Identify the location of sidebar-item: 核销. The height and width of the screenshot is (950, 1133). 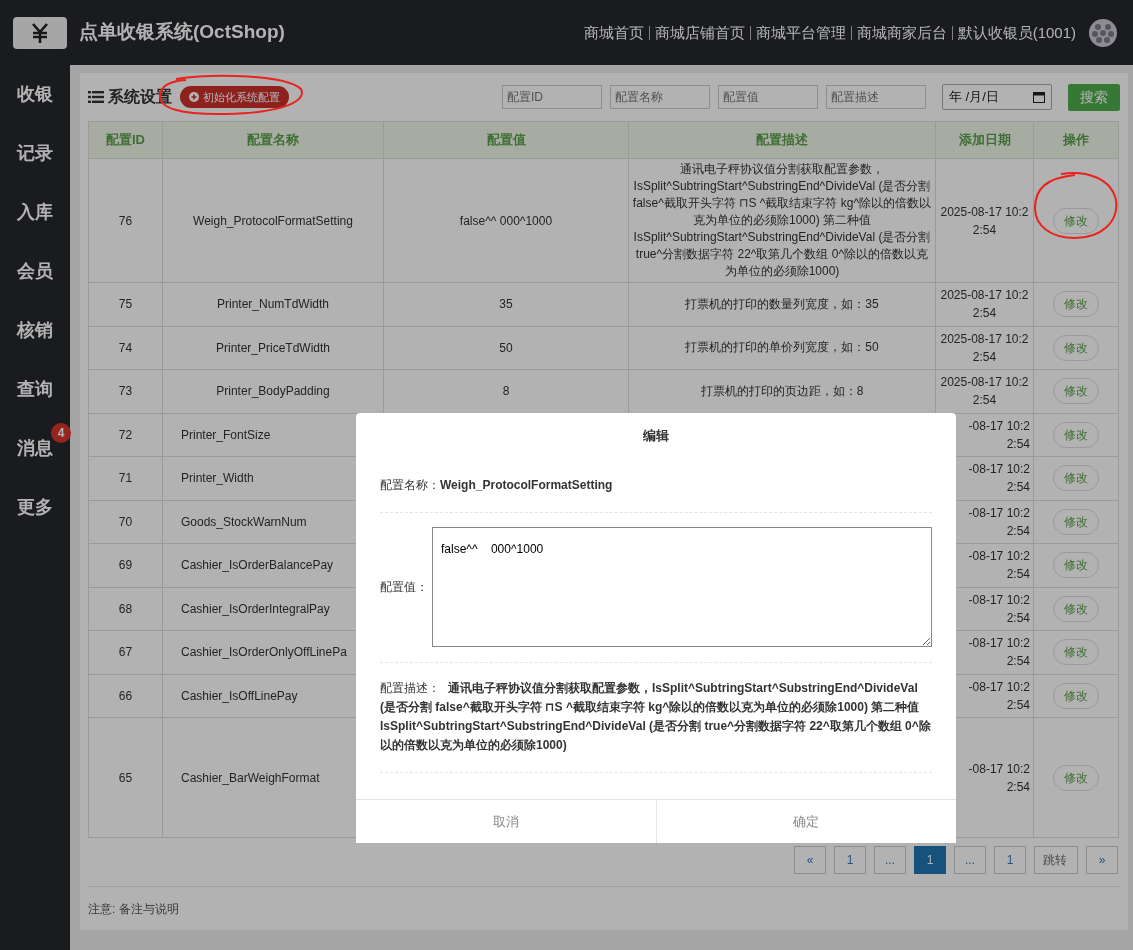
(35, 330).